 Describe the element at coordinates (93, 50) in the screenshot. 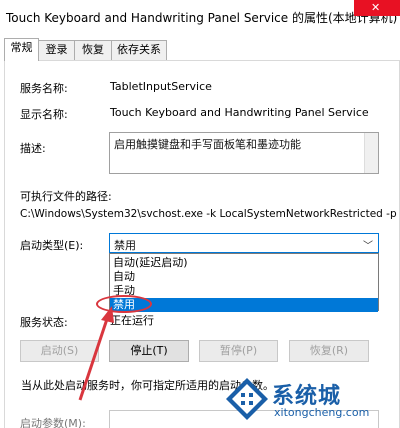

I see `tab-recovery: 恢复` at that location.